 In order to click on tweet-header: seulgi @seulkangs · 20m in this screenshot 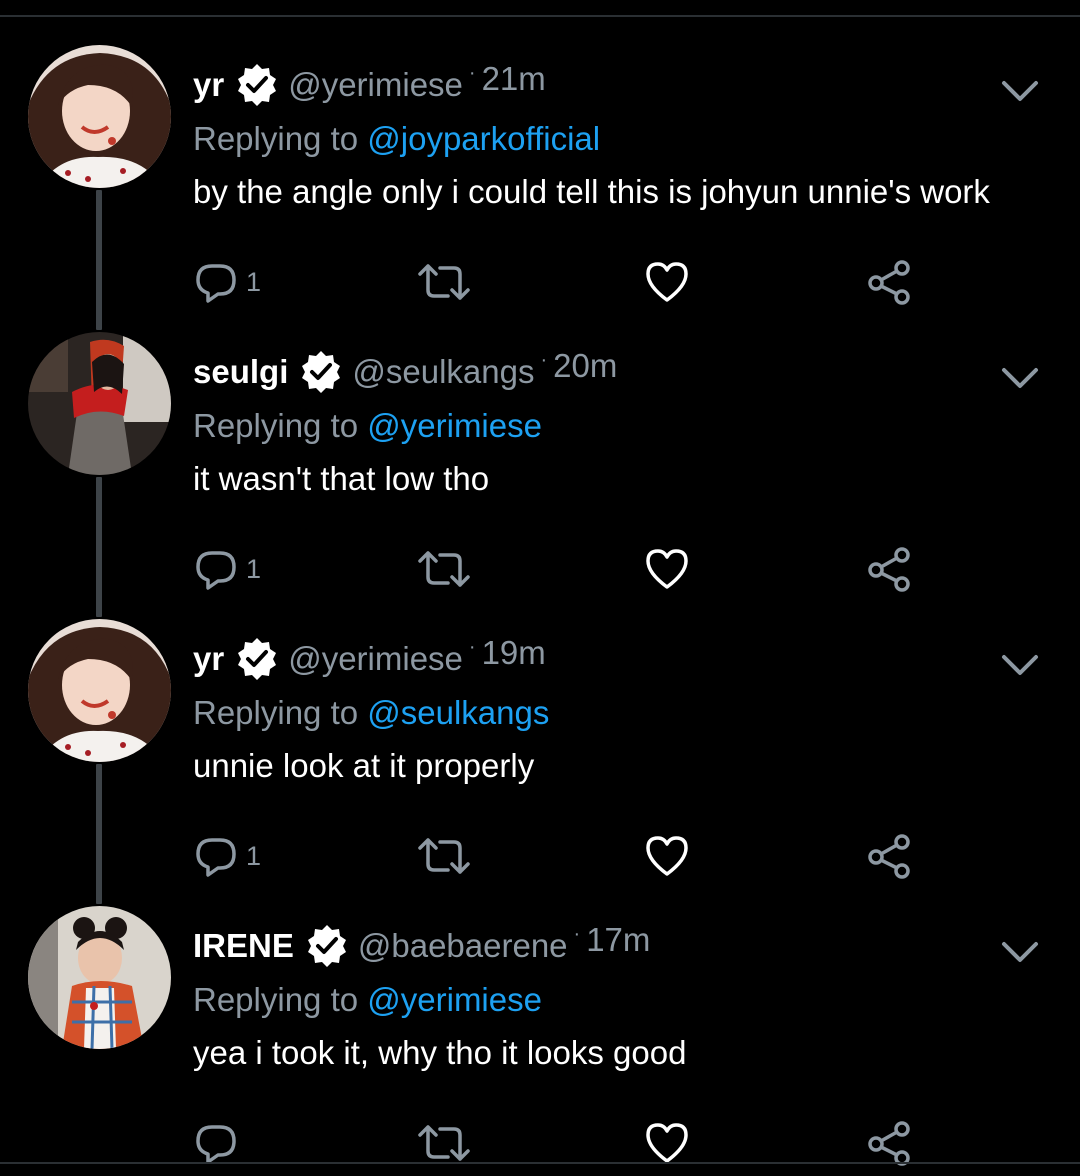, I will do `click(405, 371)`.